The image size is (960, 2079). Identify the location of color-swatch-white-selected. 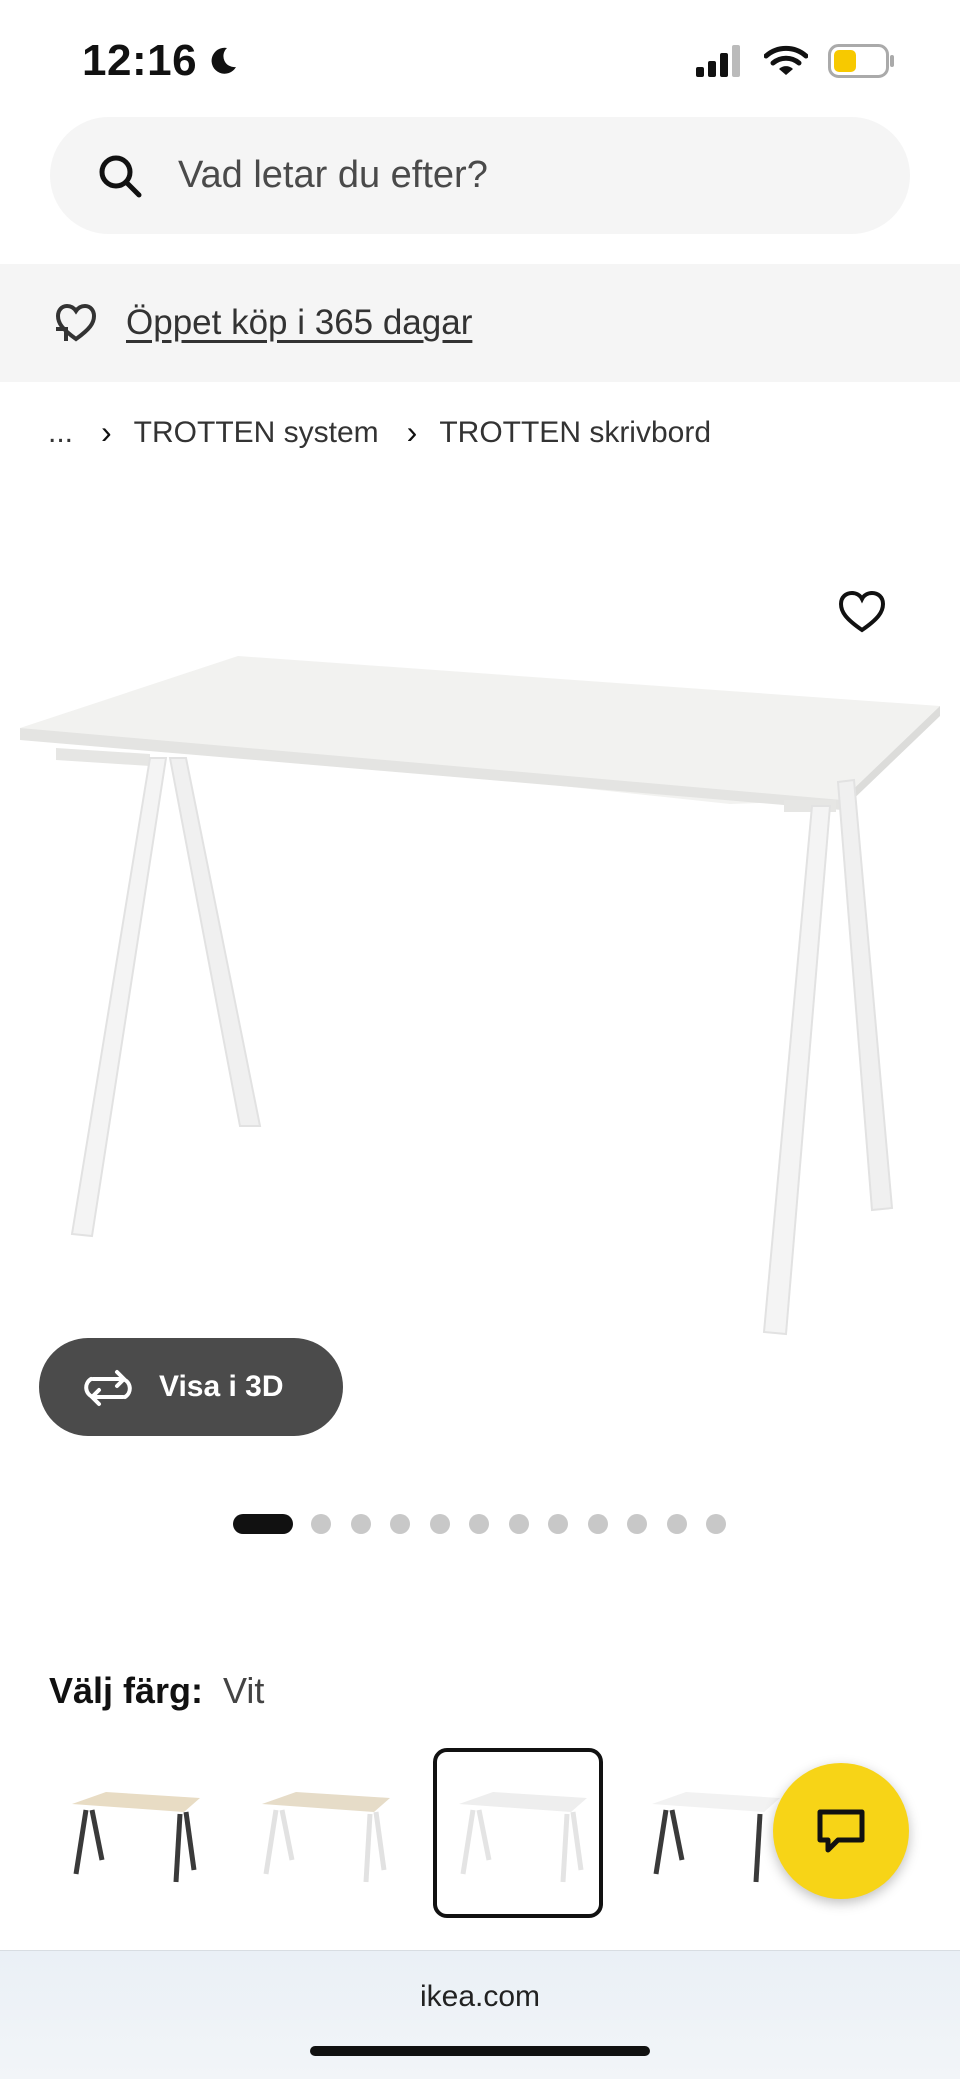
(518, 1833).